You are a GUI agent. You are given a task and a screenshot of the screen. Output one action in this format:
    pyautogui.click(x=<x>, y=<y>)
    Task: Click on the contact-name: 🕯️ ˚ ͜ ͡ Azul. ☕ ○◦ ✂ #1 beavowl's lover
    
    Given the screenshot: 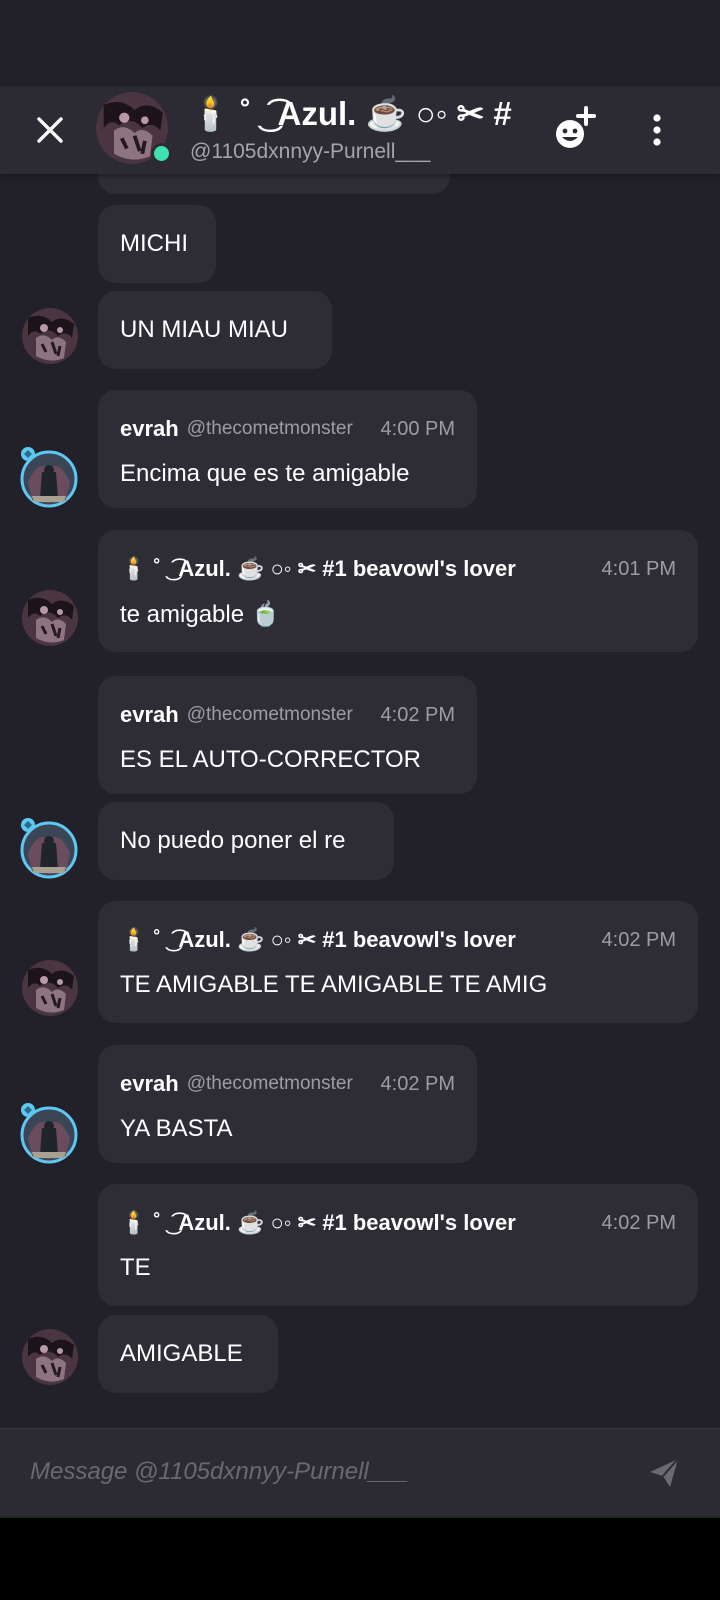 What is the action you would take?
    pyautogui.click(x=351, y=113)
    